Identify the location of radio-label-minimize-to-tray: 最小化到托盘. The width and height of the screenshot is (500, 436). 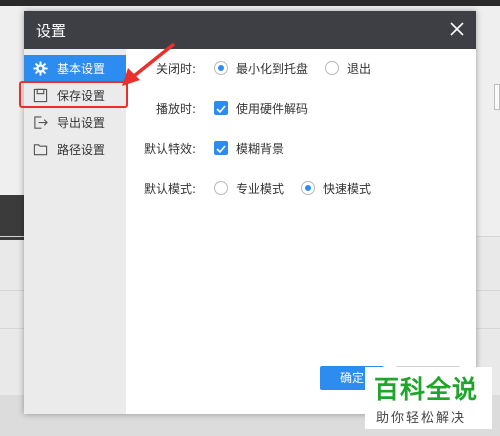
(272, 69).